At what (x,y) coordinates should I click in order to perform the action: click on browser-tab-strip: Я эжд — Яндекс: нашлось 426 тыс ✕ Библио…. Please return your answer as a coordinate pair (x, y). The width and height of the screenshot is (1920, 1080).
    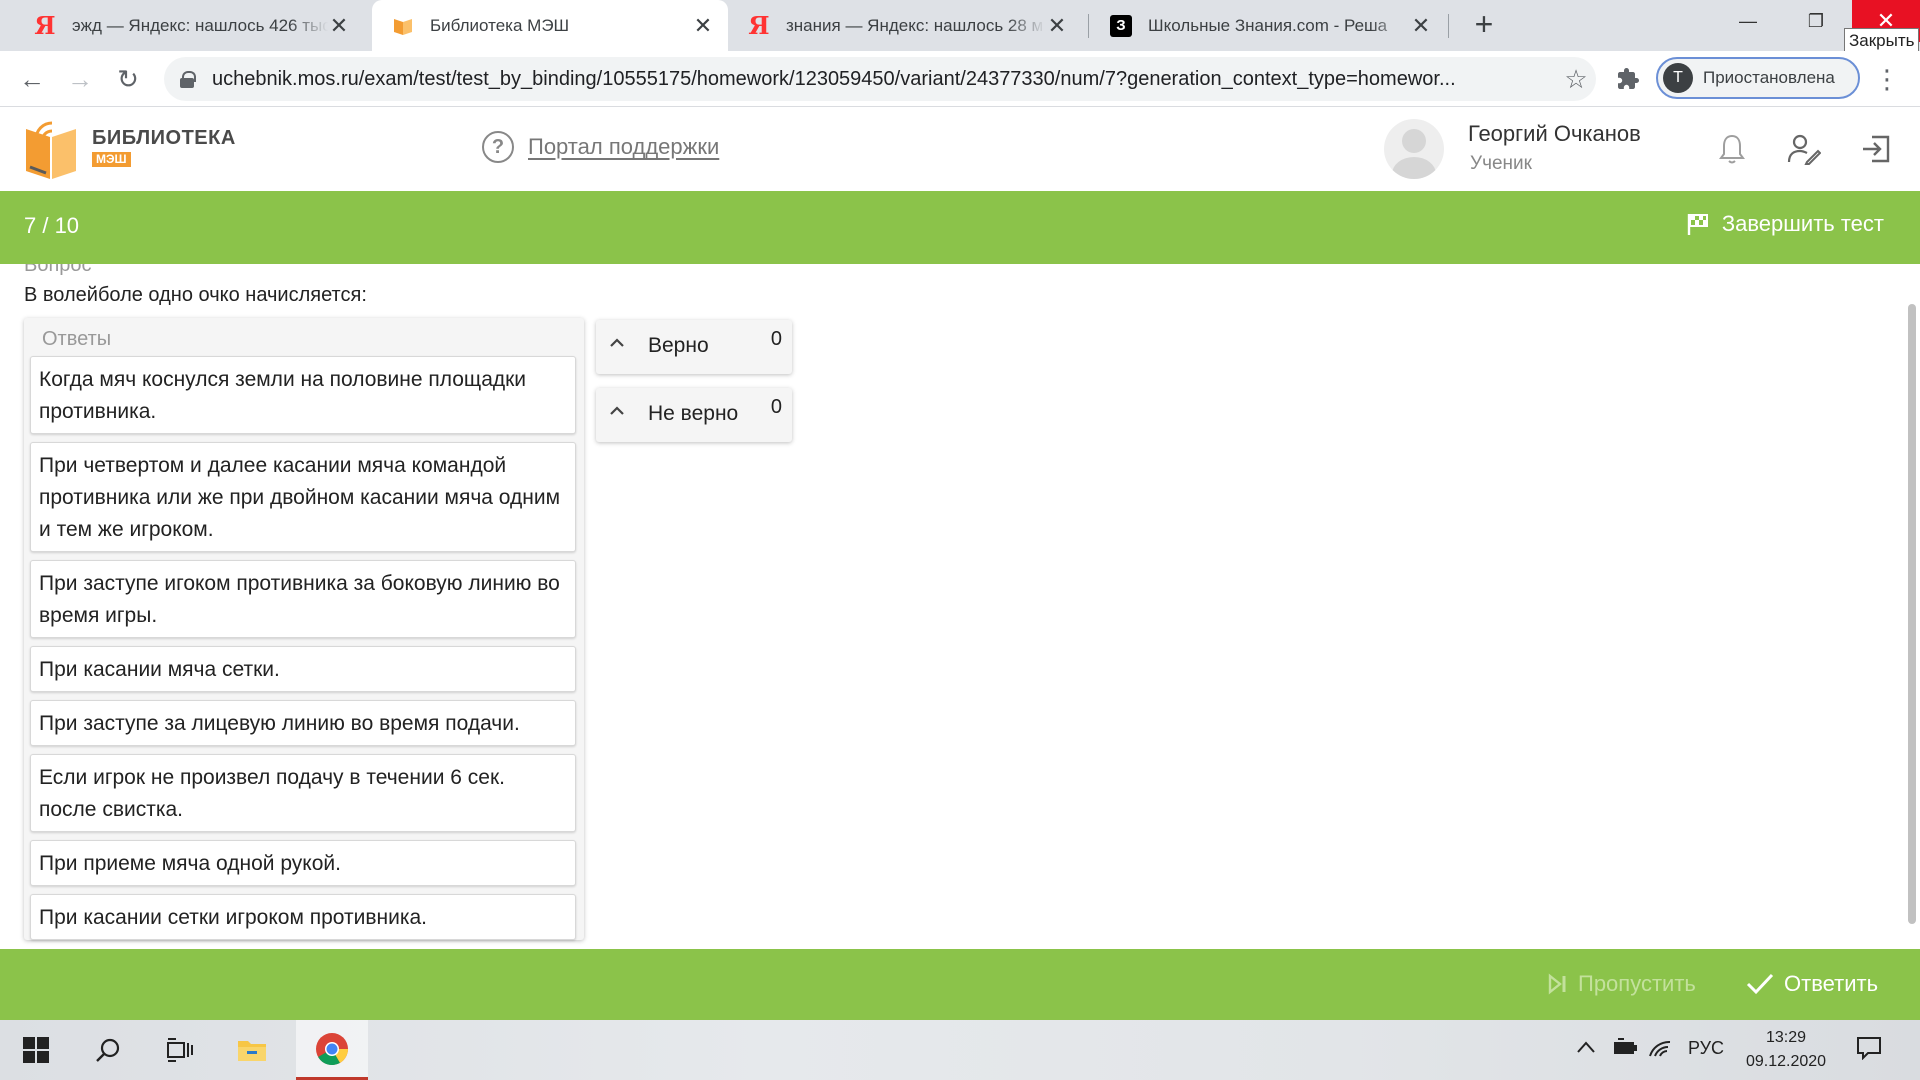
    Looking at the image, I should click on (960, 27).